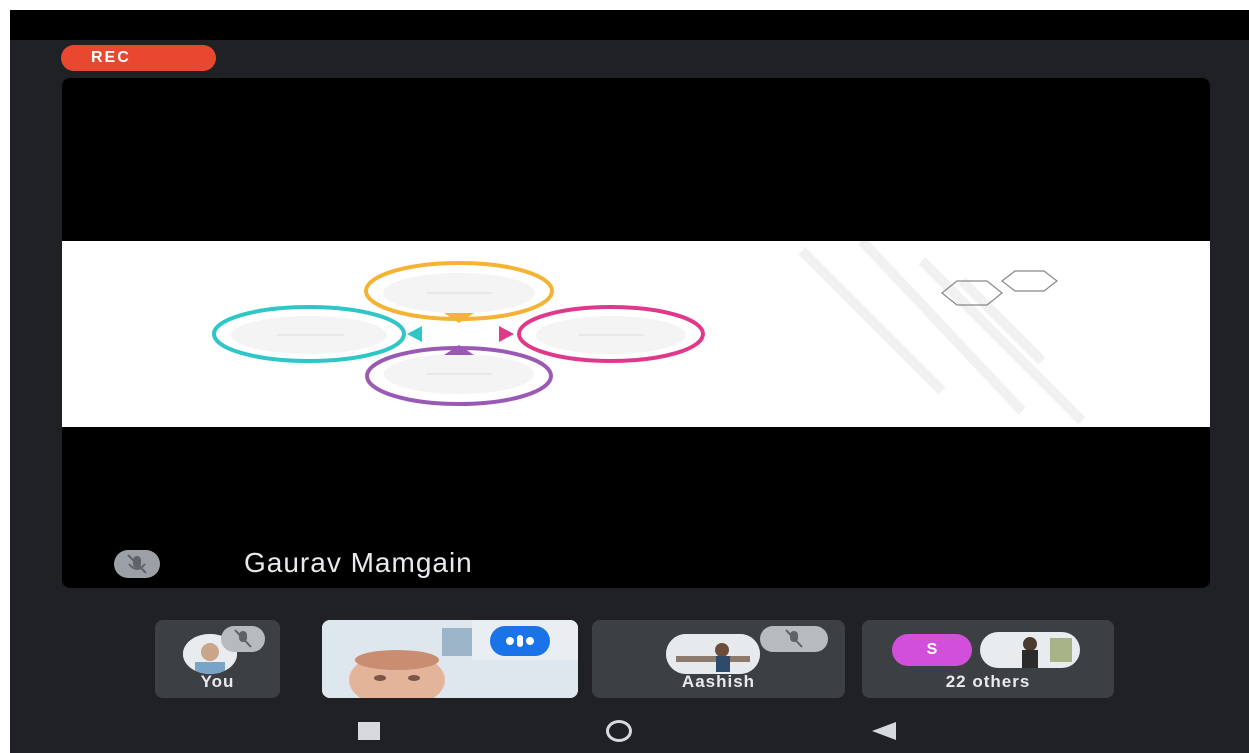 The image size is (1249, 753). Describe the element at coordinates (942, 331) in the screenshot. I see `slide-background-pattern` at that location.